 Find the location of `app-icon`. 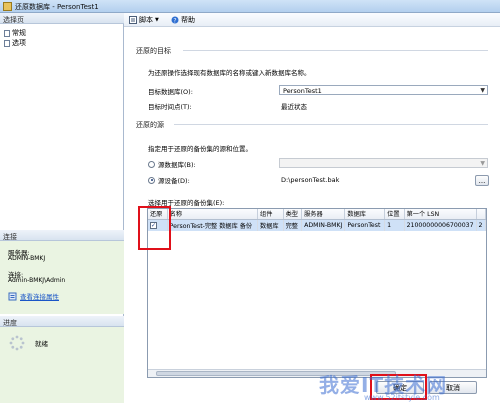

app-icon is located at coordinates (7, 6).